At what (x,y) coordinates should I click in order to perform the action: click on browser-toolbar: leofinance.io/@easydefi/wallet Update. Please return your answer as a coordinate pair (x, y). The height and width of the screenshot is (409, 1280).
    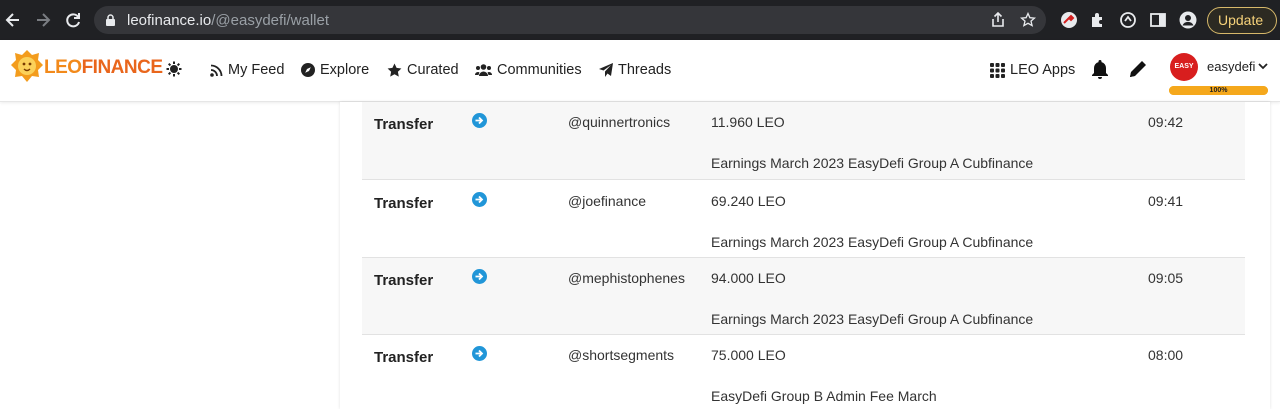
    Looking at the image, I should click on (640, 20).